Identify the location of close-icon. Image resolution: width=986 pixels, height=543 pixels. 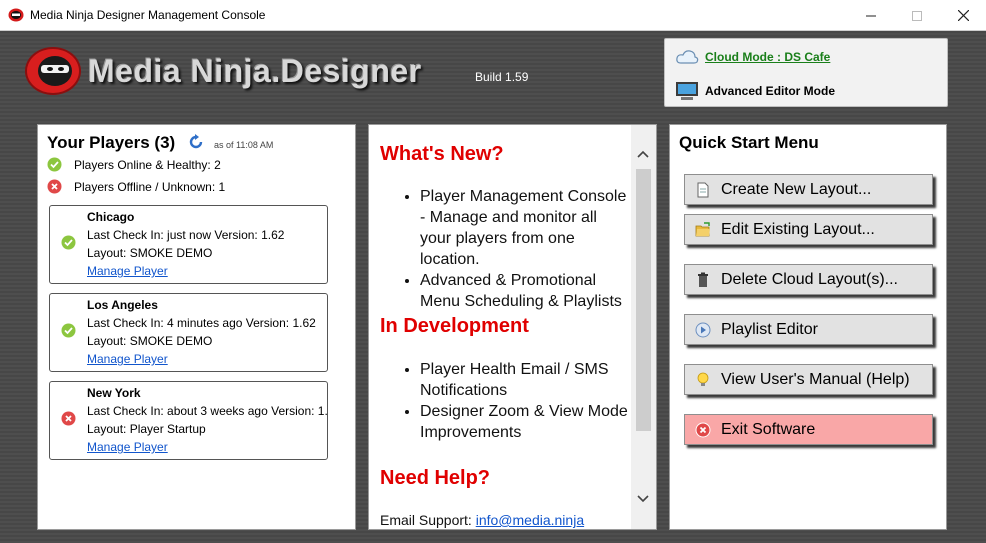
(963, 15).